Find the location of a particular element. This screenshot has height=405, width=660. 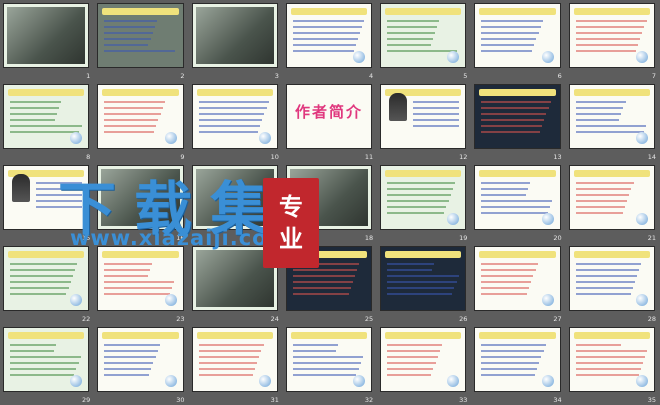

slide-thumbnail: 32 is located at coordinates (330, 364).